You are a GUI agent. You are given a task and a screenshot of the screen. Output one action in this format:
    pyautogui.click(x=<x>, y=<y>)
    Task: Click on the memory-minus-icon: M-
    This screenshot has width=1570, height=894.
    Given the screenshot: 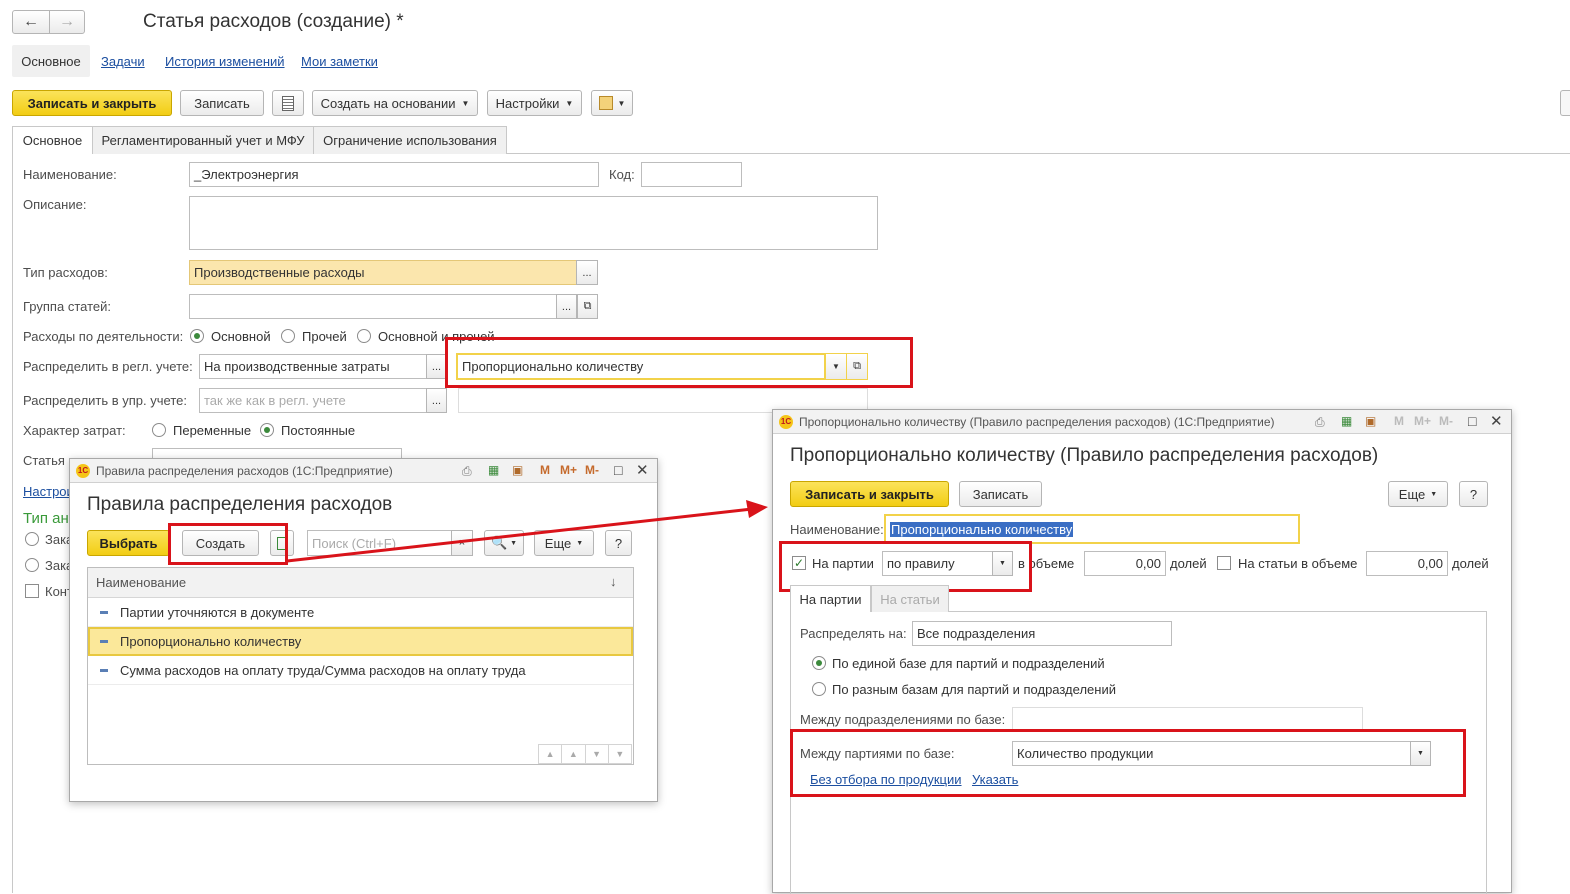 What is the action you would take?
    pyautogui.click(x=1446, y=421)
    